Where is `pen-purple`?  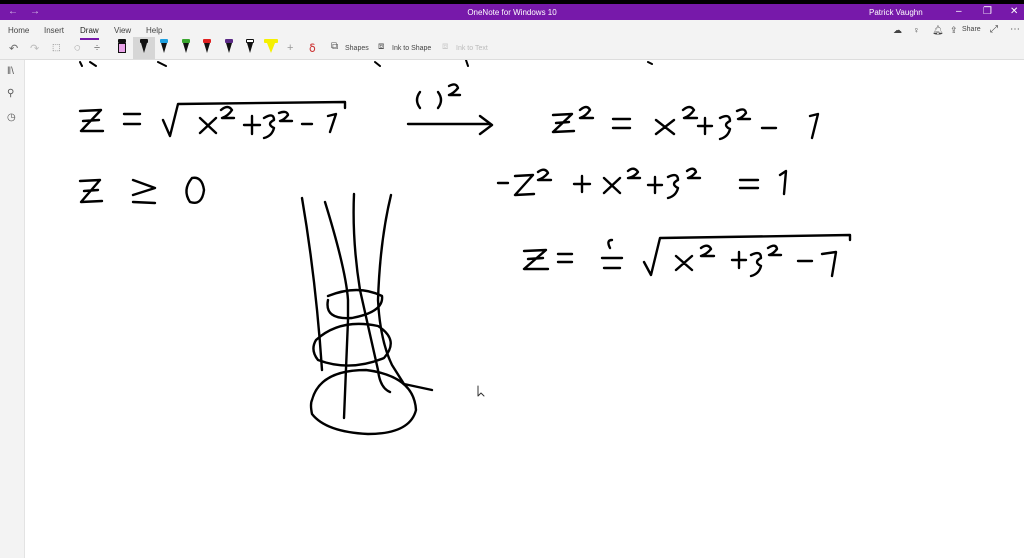
pen-purple is located at coordinates (229, 47).